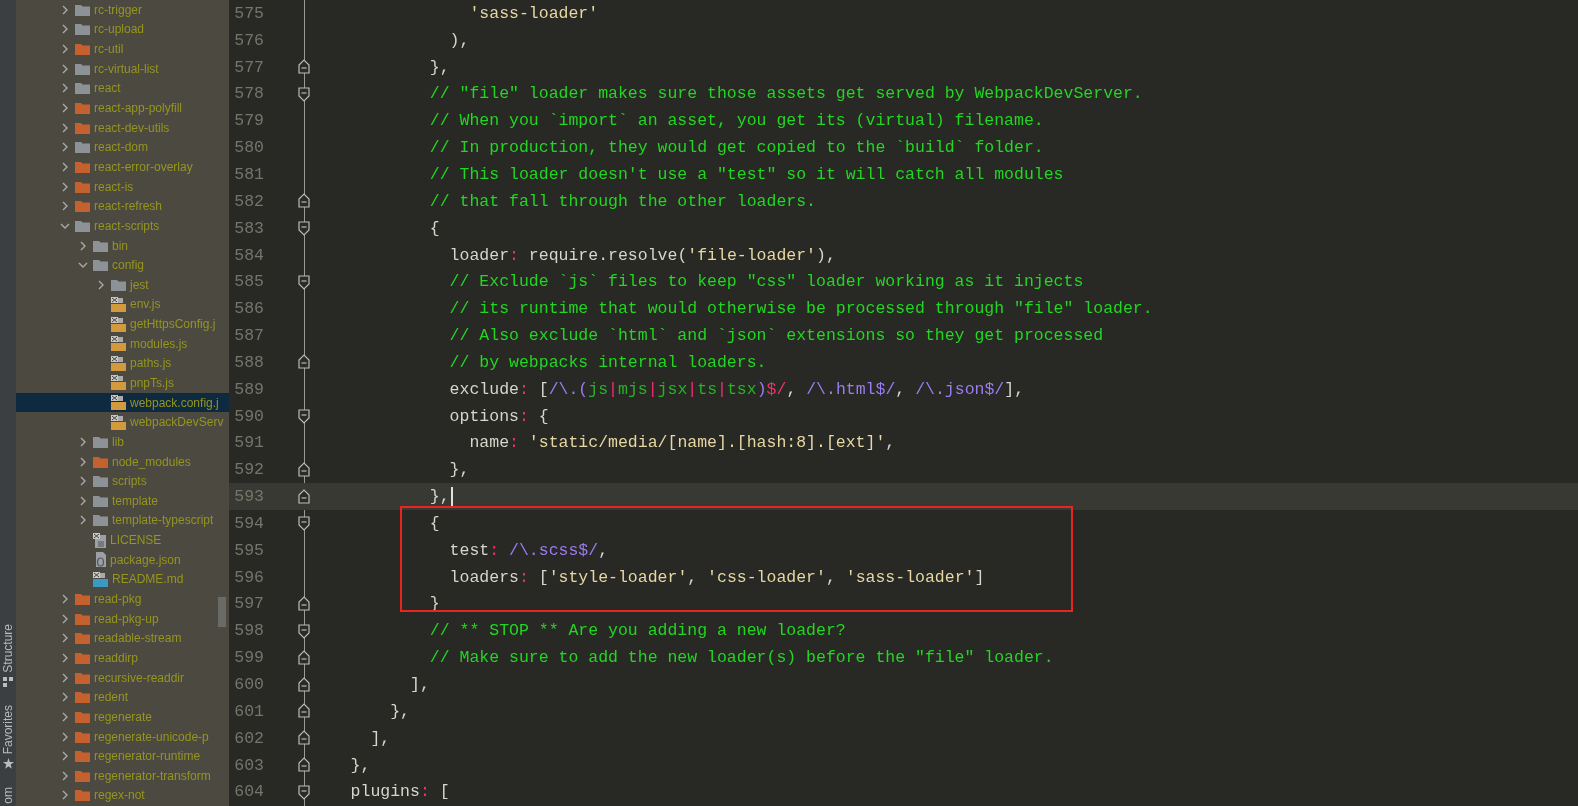  I want to click on tree-item: modules.js, so click(122, 343).